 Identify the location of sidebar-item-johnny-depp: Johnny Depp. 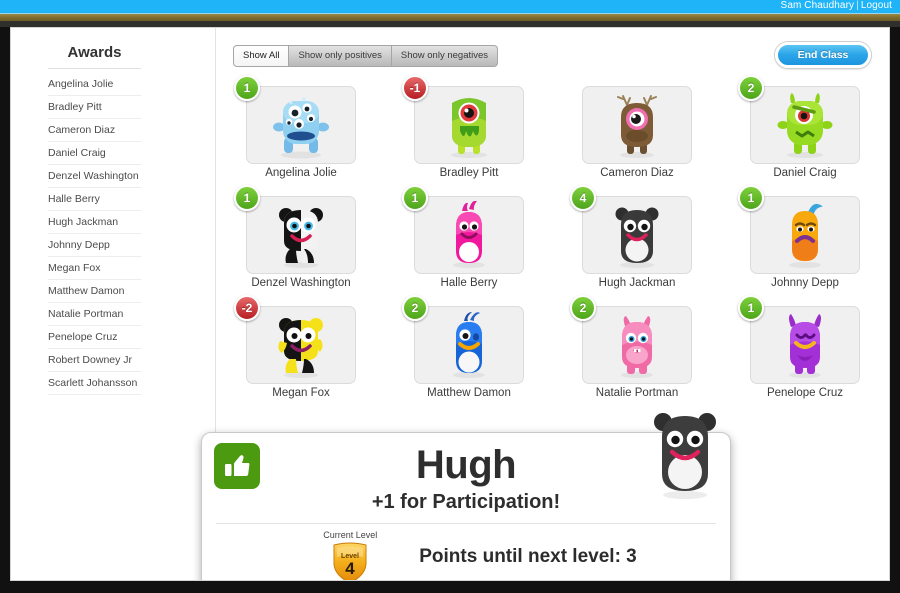
(94, 245).